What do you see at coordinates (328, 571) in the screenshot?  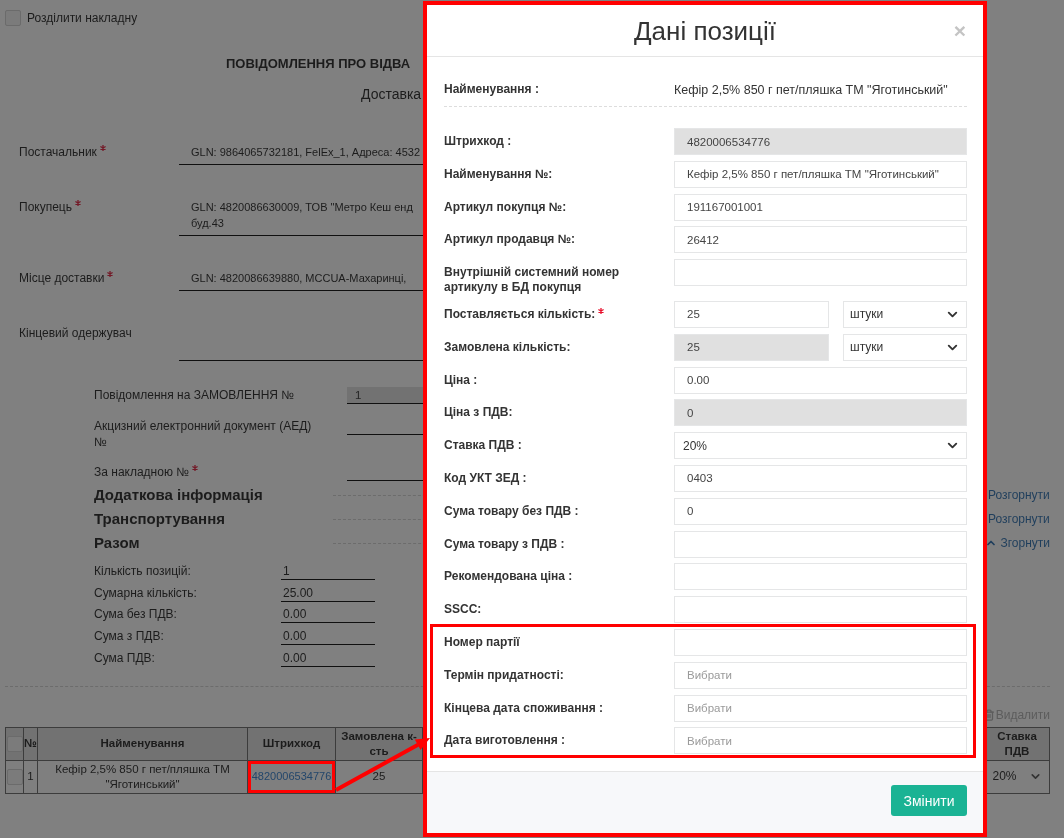 I see `total-value: 1` at bounding box center [328, 571].